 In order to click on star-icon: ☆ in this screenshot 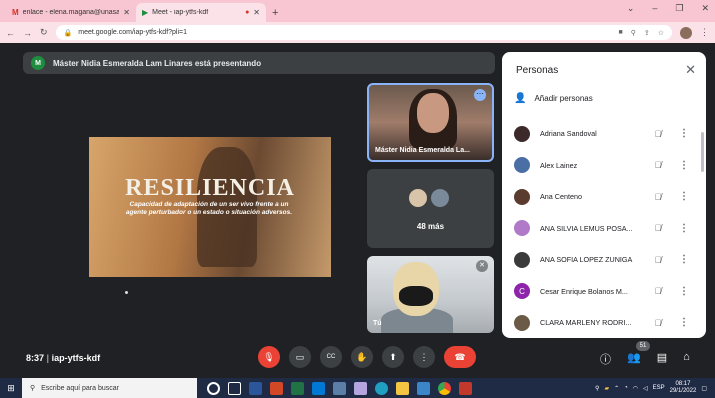, I will do `click(661, 33)`.